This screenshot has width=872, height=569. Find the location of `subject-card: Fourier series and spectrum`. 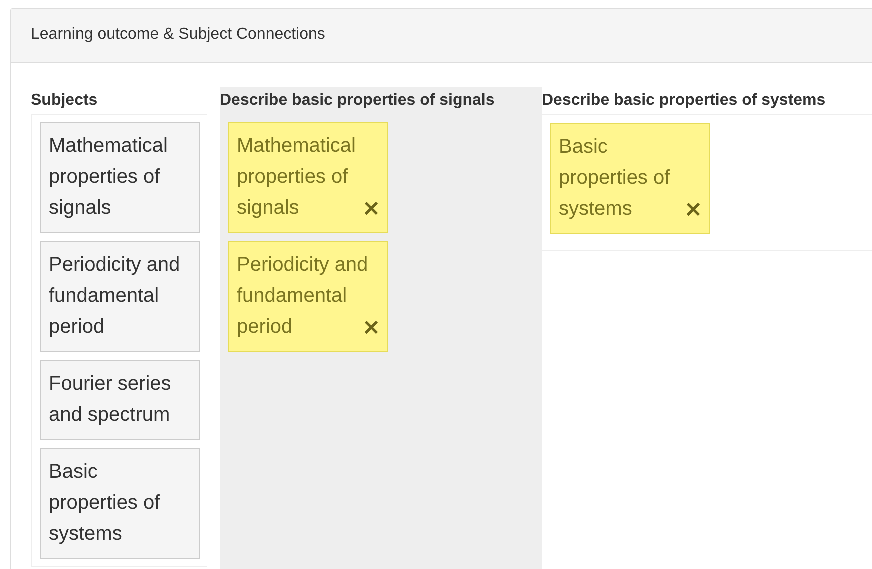

subject-card: Fourier series and spectrum is located at coordinates (120, 400).